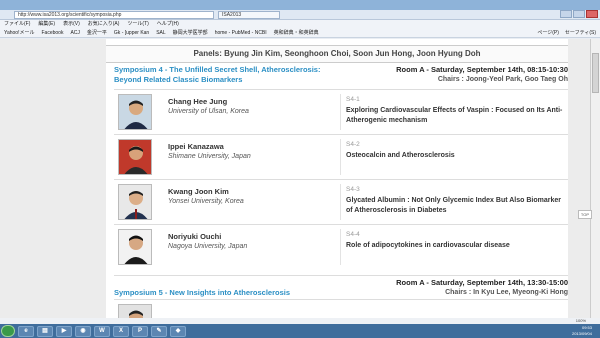  I want to click on close-icon, so click(592, 14).